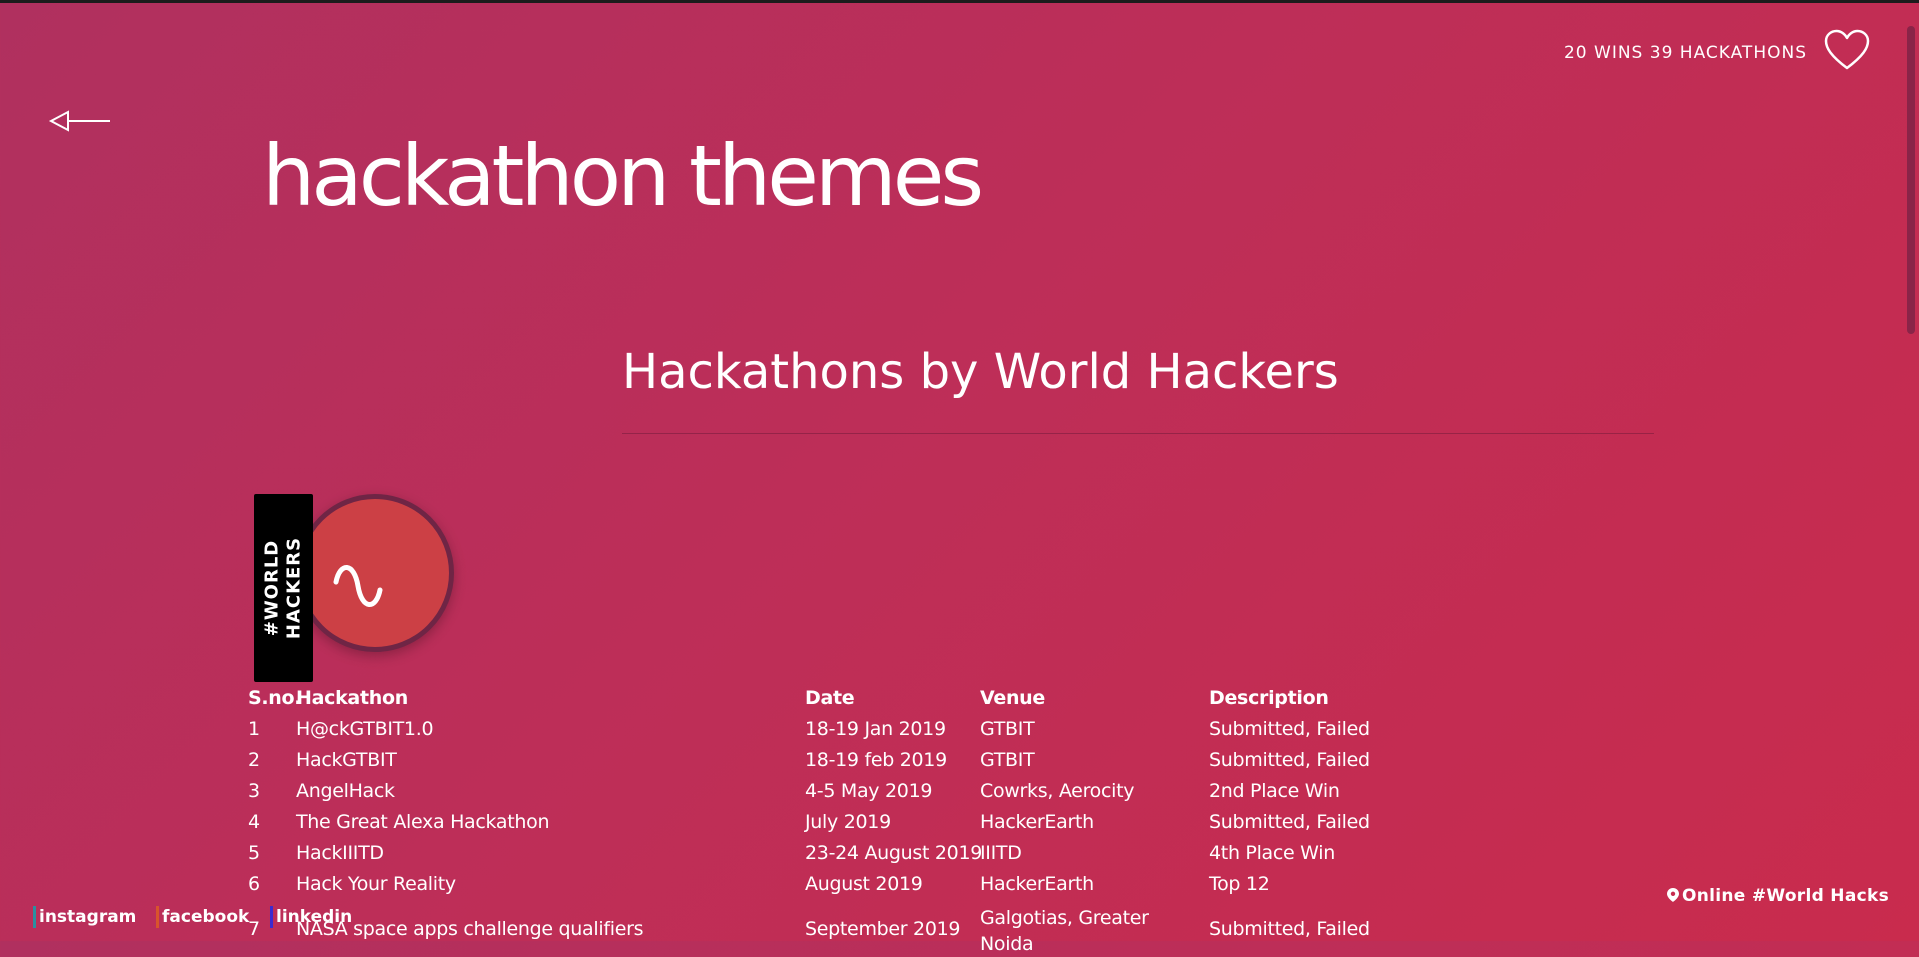 The height and width of the screenshot is (957, 1919). What do you see at coordinates (311, 917) in the screenshot?
I see `linkedin-link: linkedin` at bounding box center [311, 917].